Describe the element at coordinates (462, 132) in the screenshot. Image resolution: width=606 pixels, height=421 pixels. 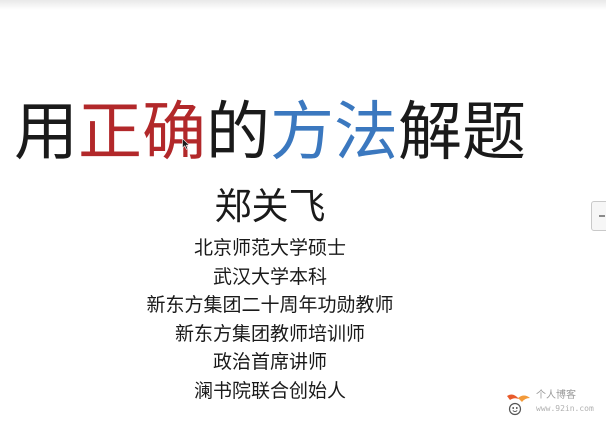
I see `title-part-5: 解题` at that location.